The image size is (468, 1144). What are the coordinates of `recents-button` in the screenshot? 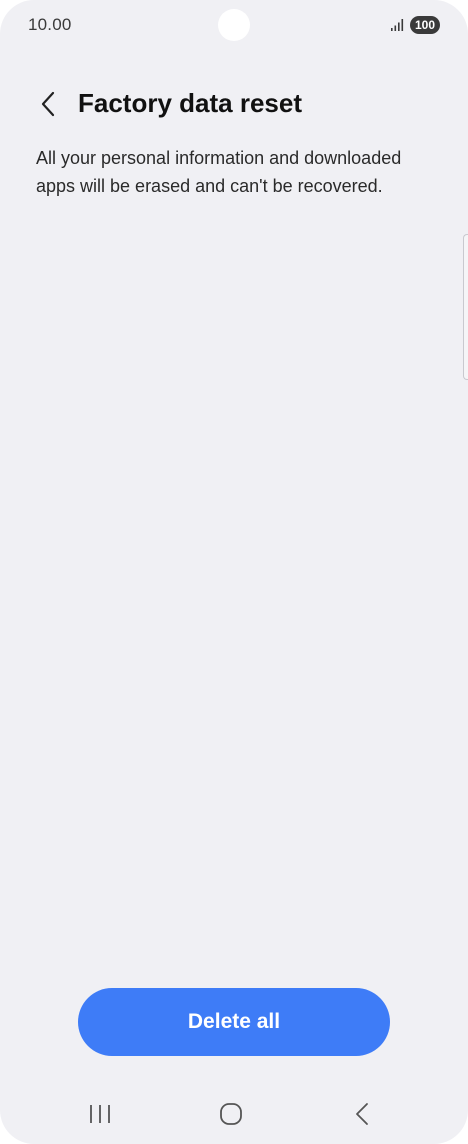 It's located at (100, 1114).